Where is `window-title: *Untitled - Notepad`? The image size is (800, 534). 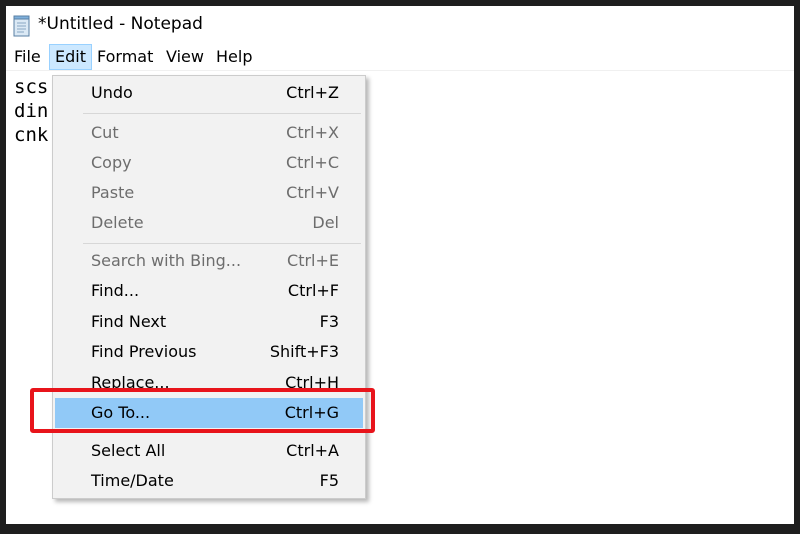 window-title: *Untitled - Notepad is located at coordinates (120, 24).